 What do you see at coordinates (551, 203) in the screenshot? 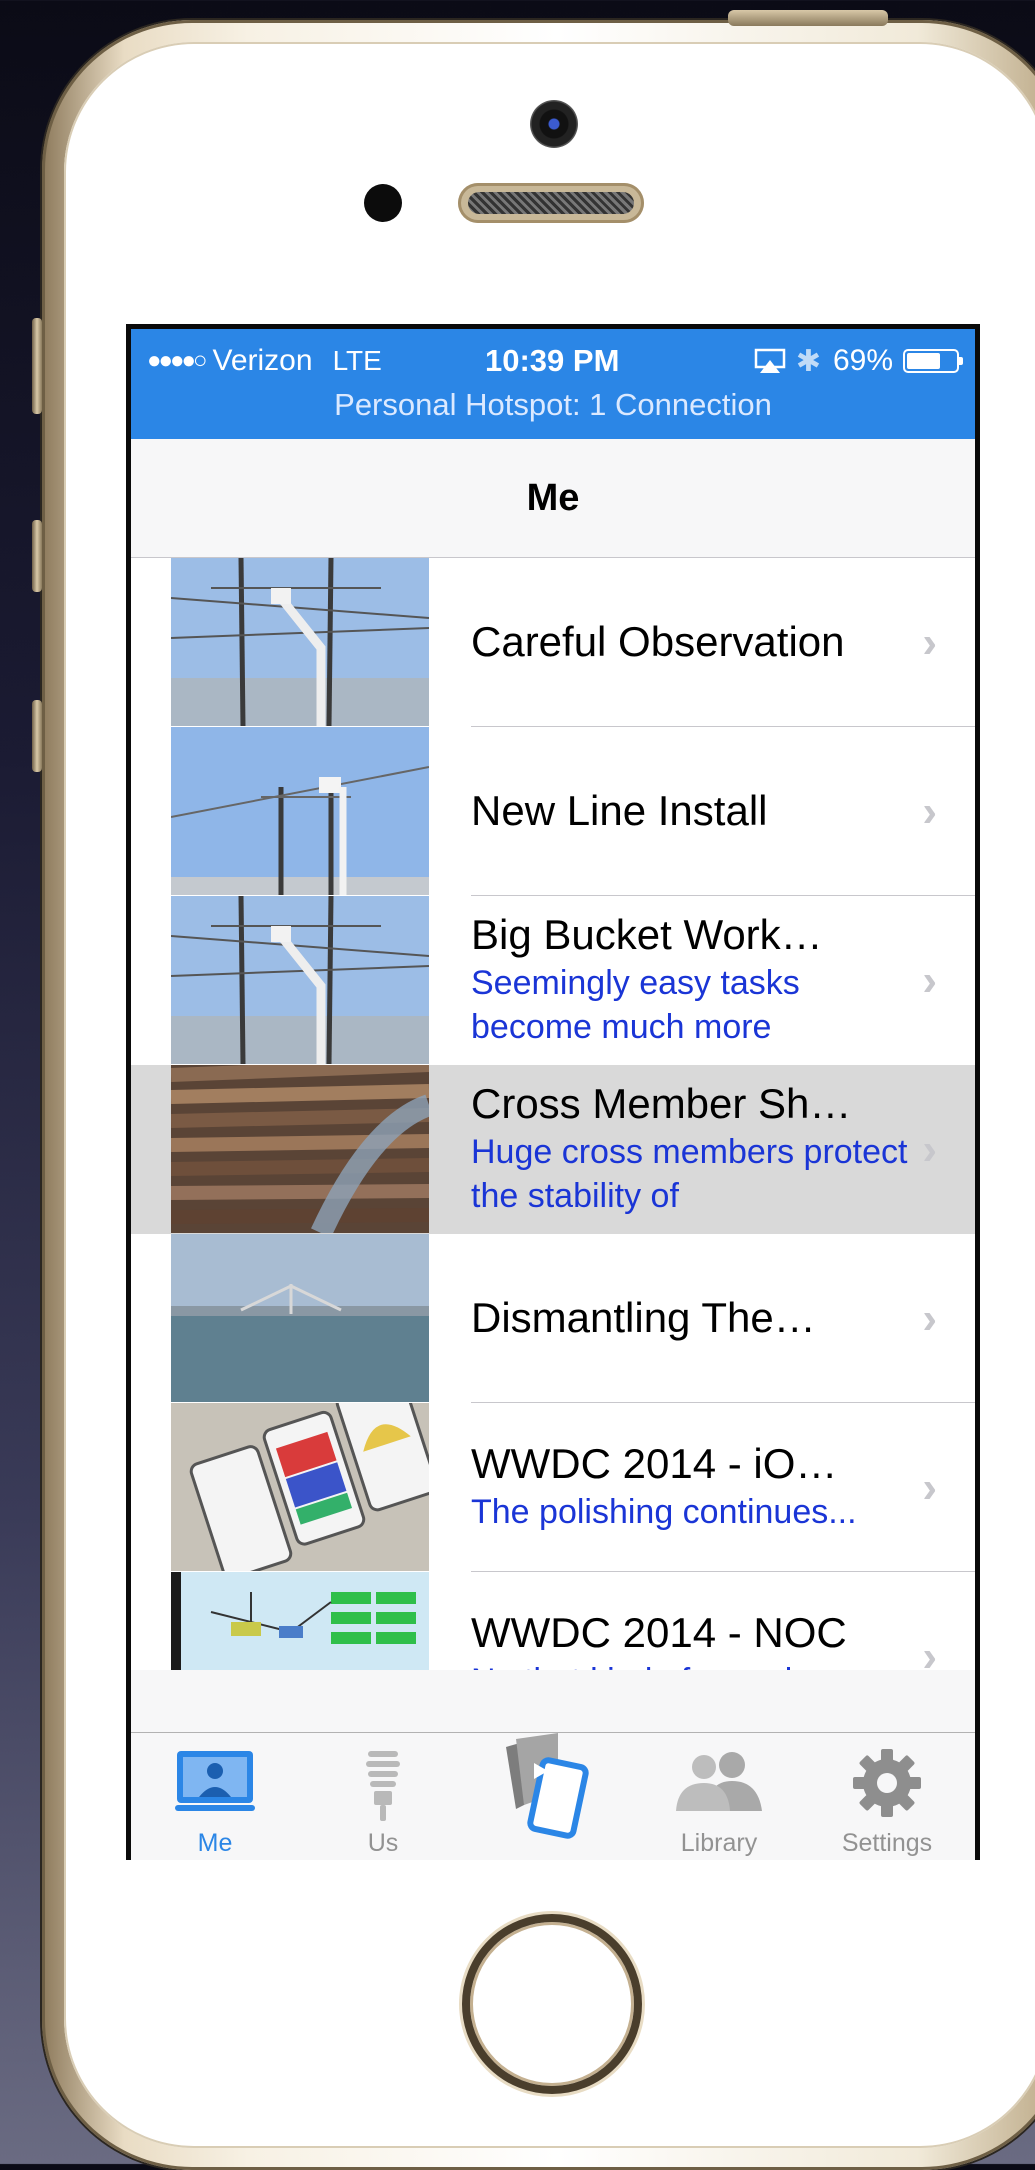
I see `earpiece-speaker` at bounding box center [551, 203].